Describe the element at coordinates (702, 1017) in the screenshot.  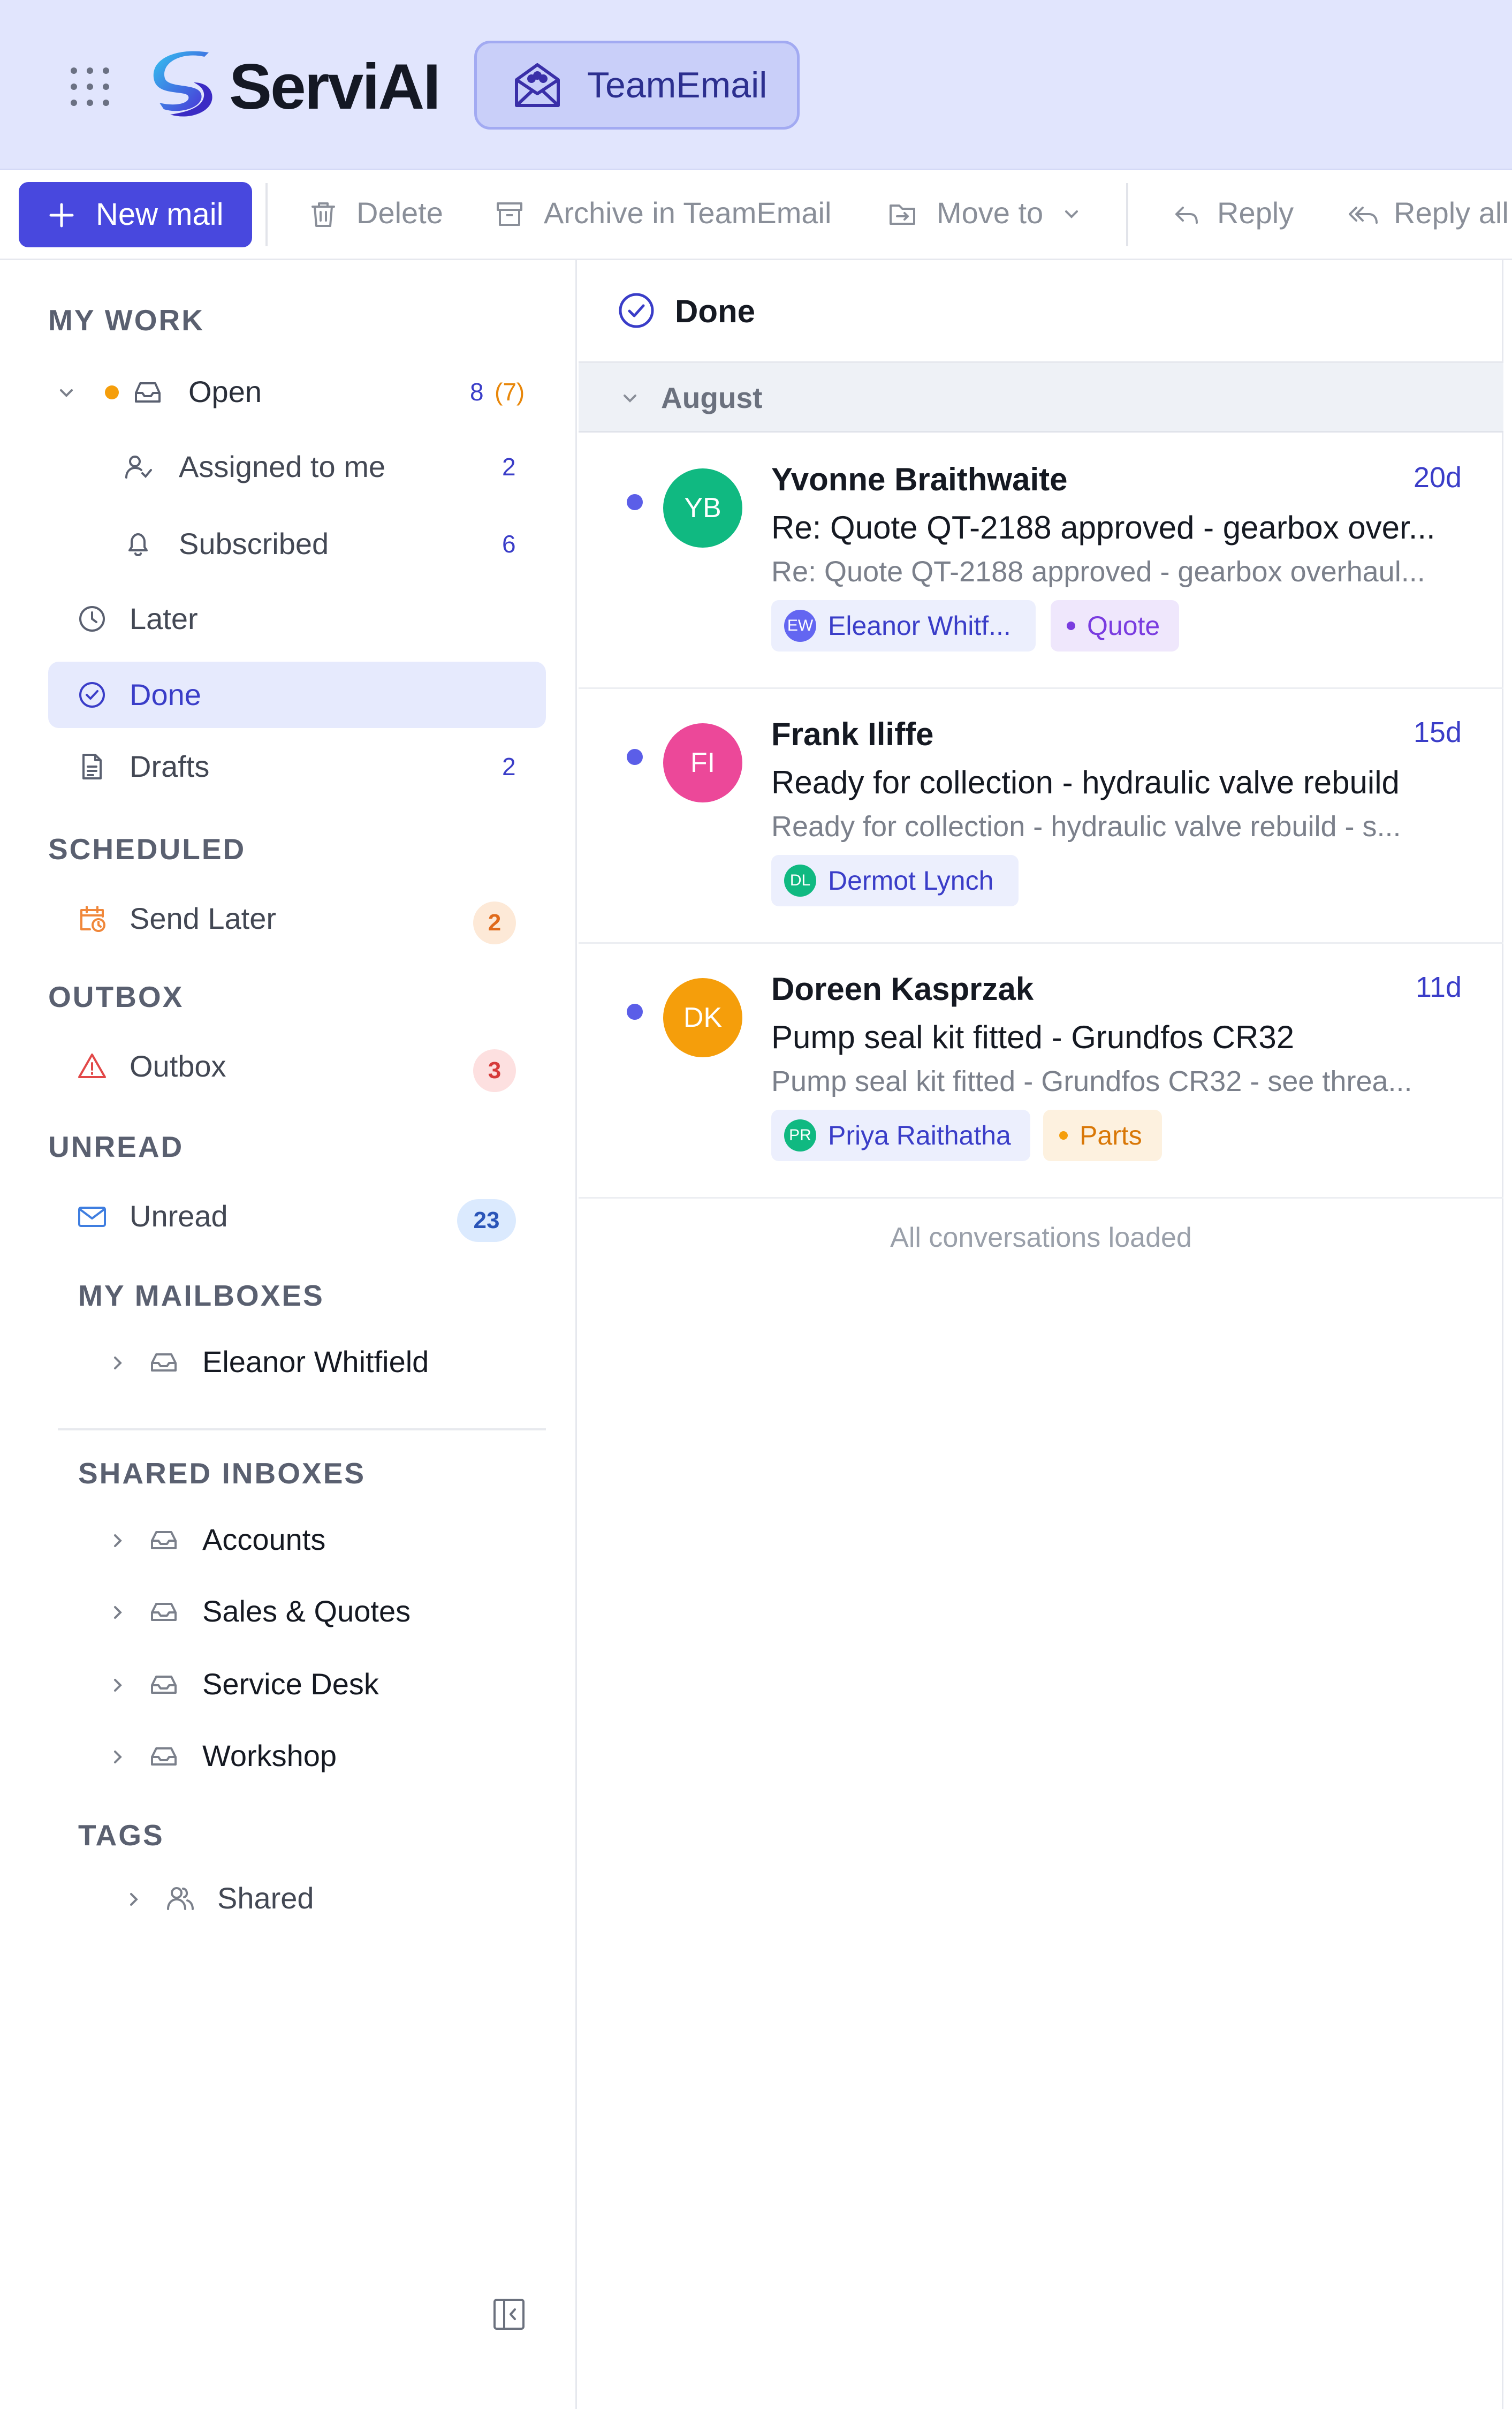
I see `avatar: DK` at that location.